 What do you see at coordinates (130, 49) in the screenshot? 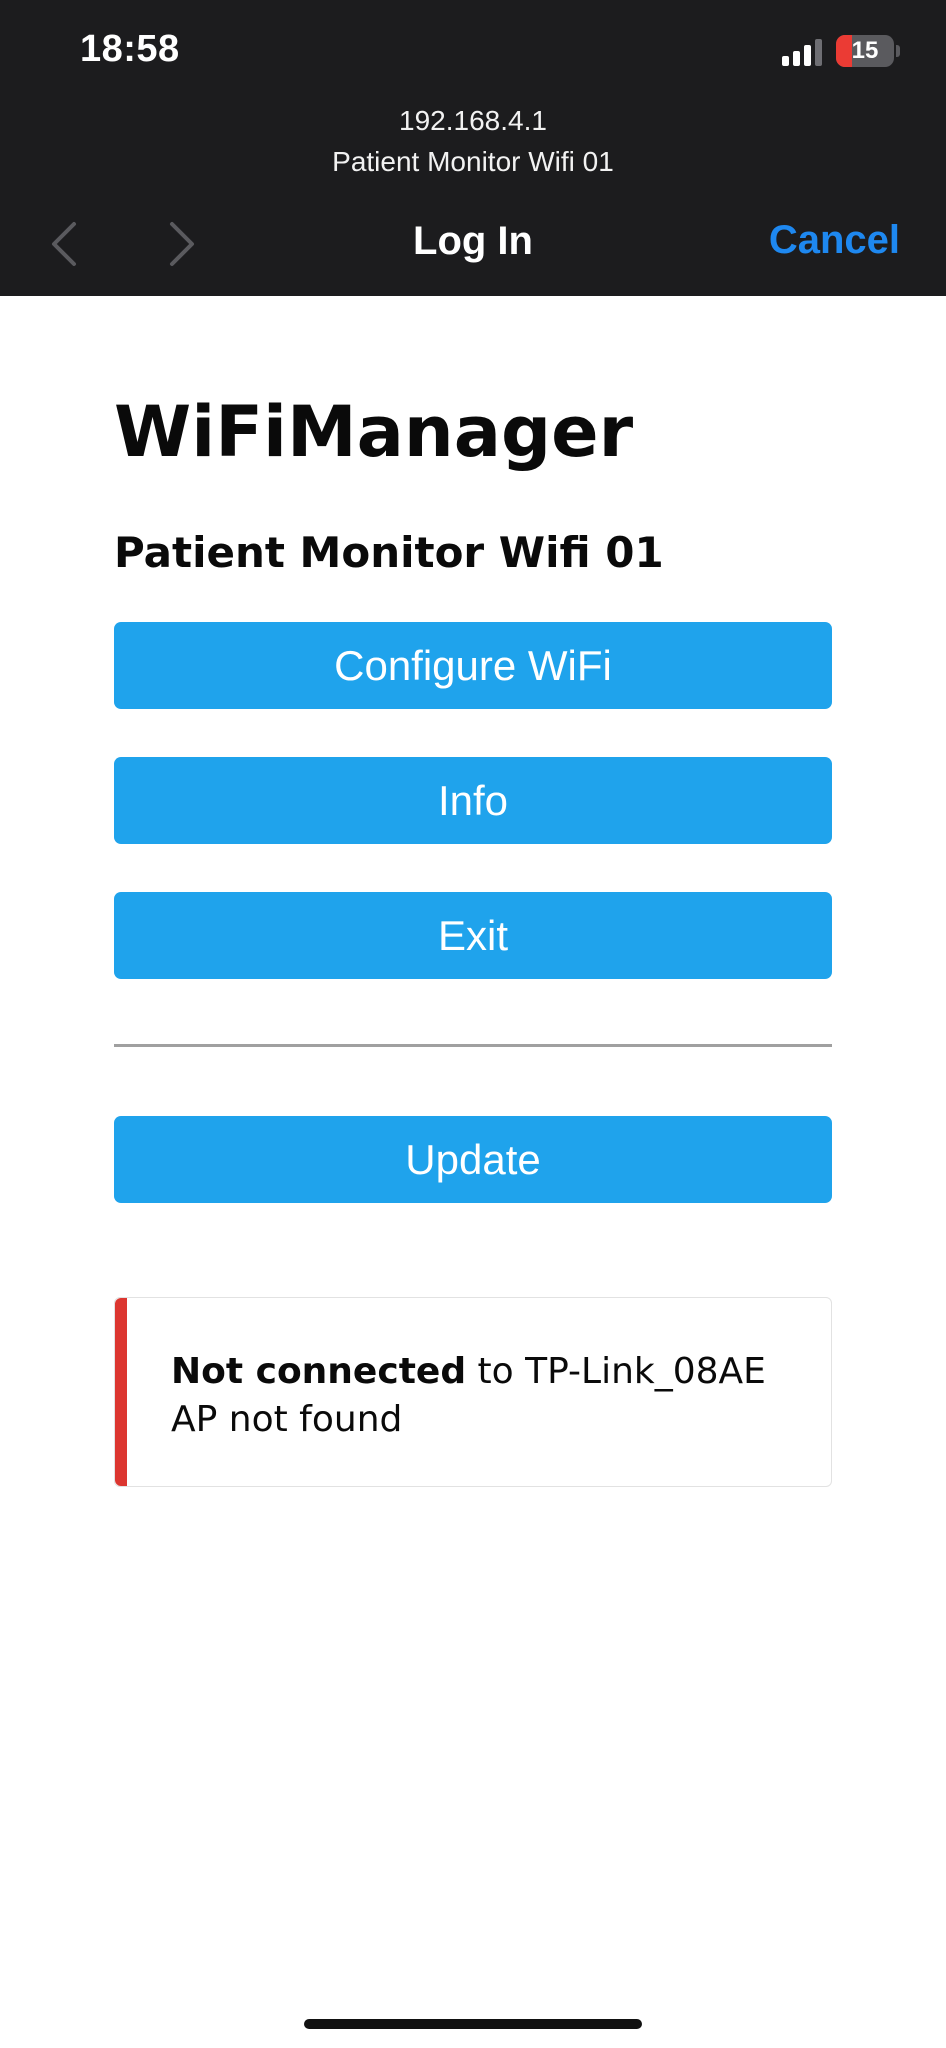
I see `status-time: 18:58` at bounding box center [130, 49].